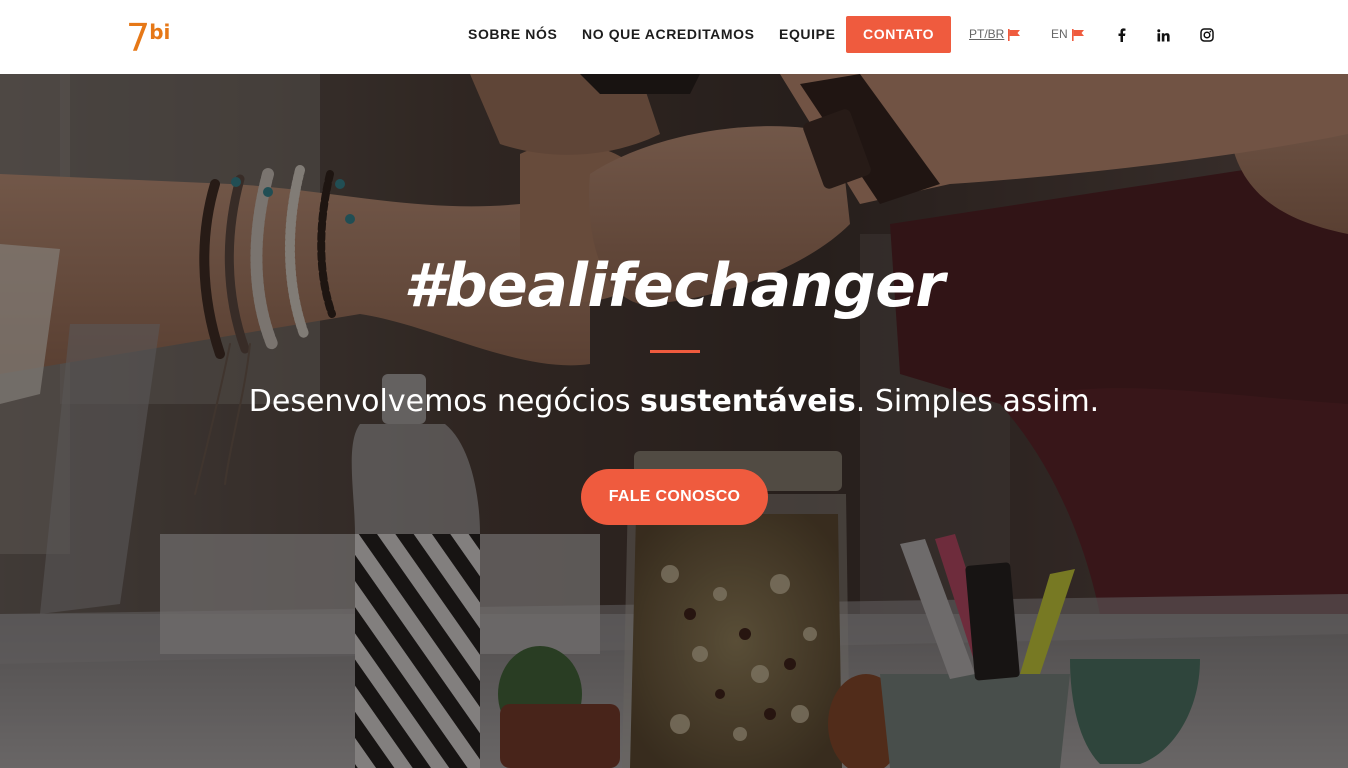 The width and height of the screenshot is (1348, 768). I want to click on facebook-icon, so click(1121, 35).